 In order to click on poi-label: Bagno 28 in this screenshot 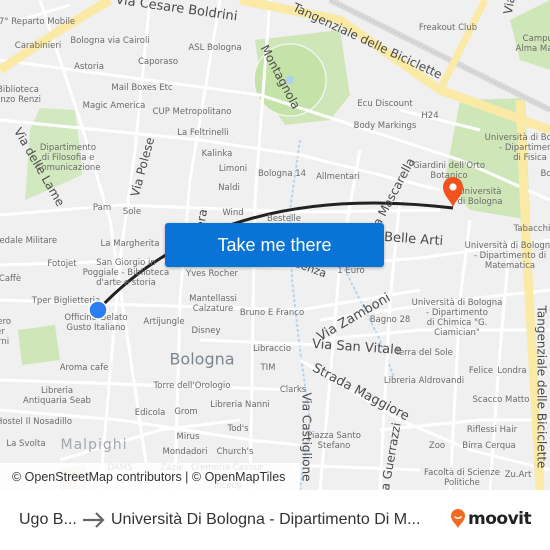, I will do `click(390, 320)`.